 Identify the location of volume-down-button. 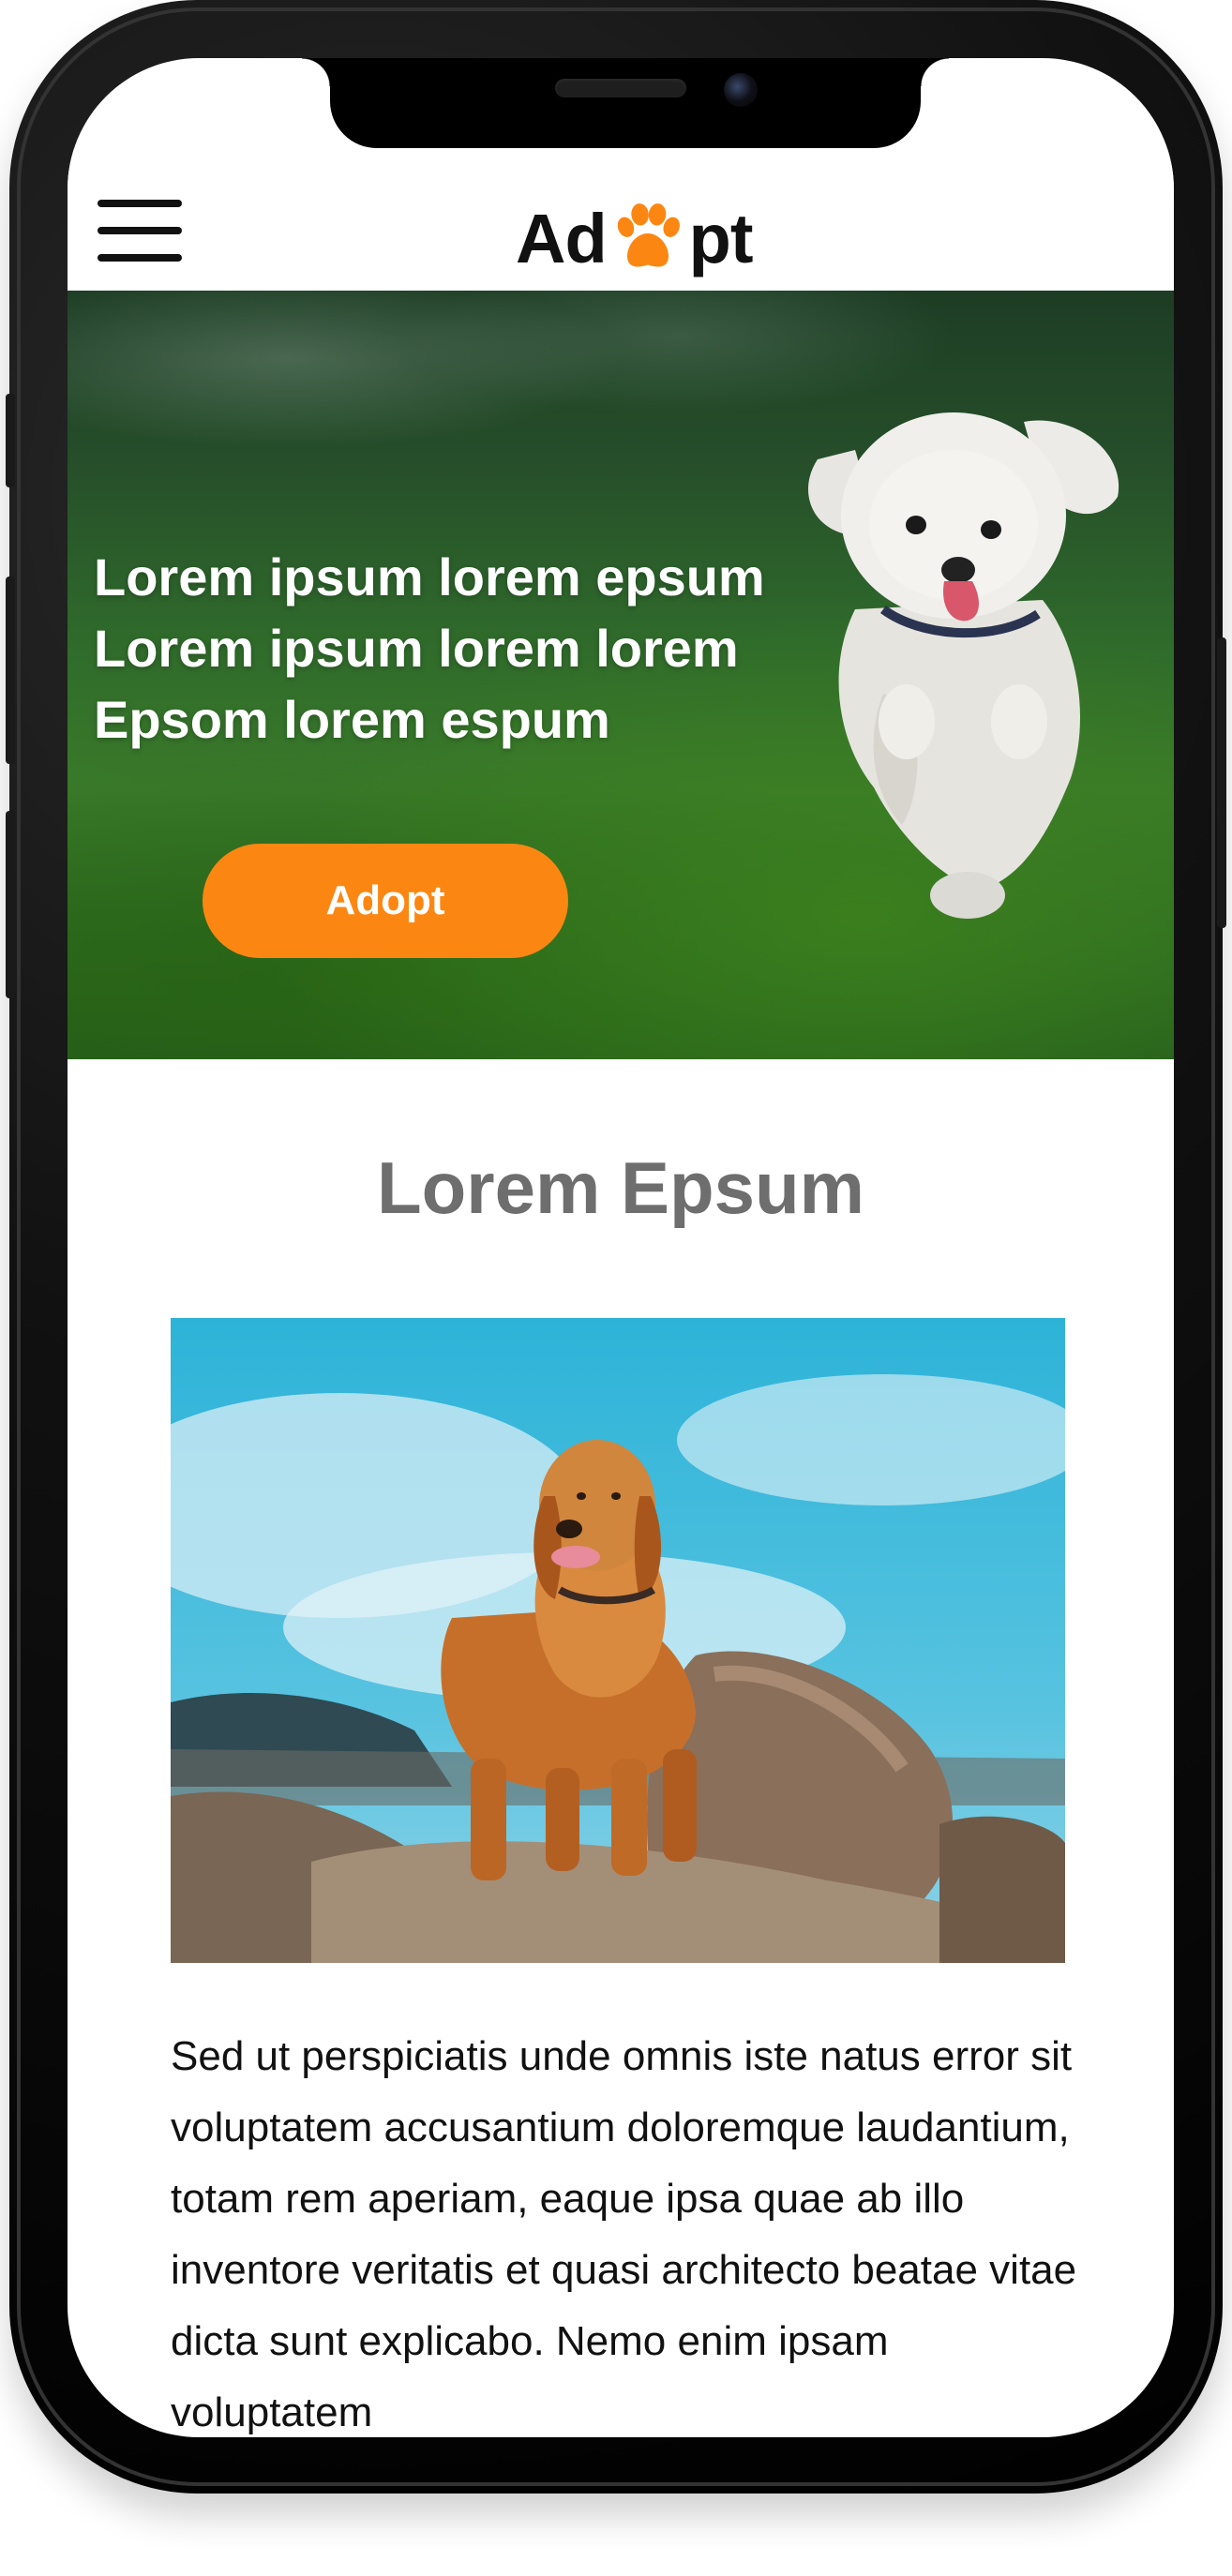
(10, 904).